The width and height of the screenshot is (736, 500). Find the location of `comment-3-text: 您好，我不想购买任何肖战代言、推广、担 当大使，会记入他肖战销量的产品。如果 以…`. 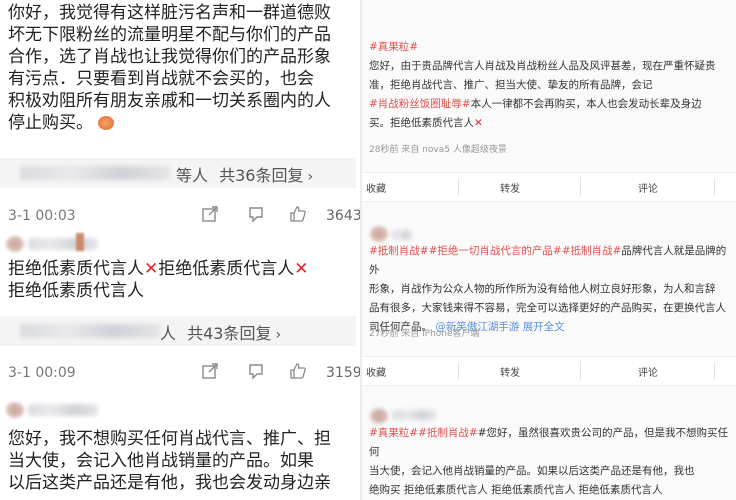

comment-3-text: 您好，我不想购买任何肖战代言、推广、担 当大使，会记入他肖战销量的产品。如果 以… is located at coordinates (169, 461).